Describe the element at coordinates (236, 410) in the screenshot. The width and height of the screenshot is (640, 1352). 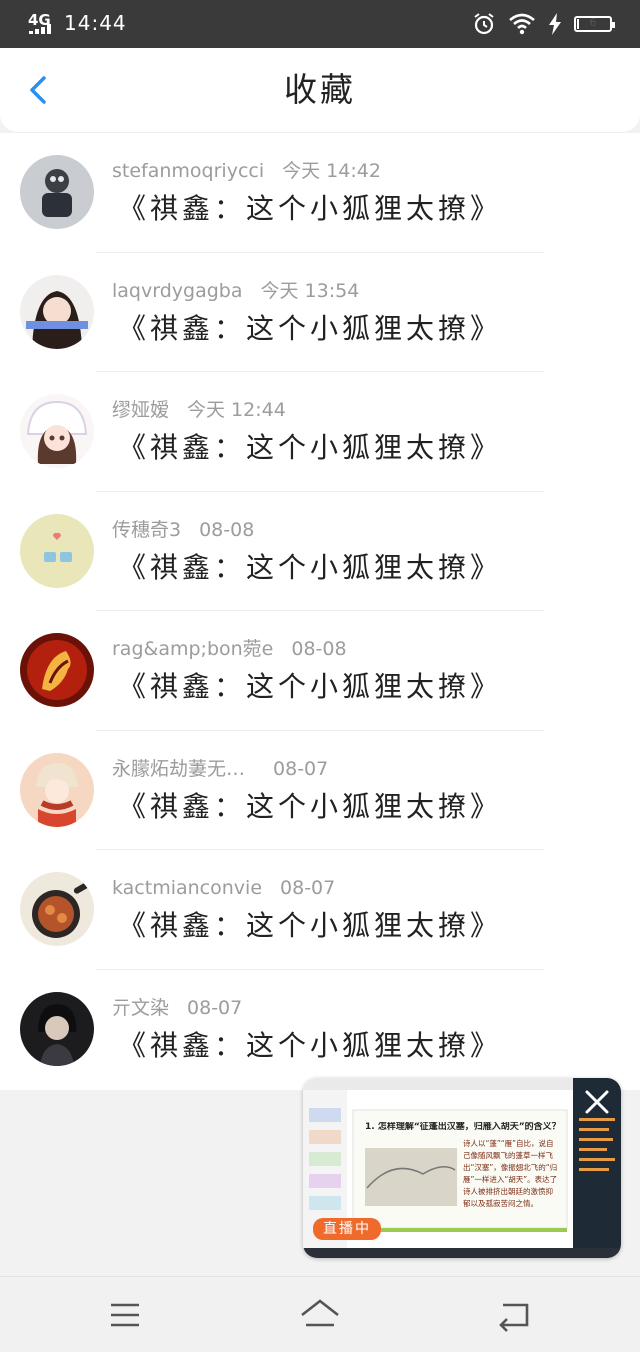
I see `timestamp: 今天 12:44` at that location.